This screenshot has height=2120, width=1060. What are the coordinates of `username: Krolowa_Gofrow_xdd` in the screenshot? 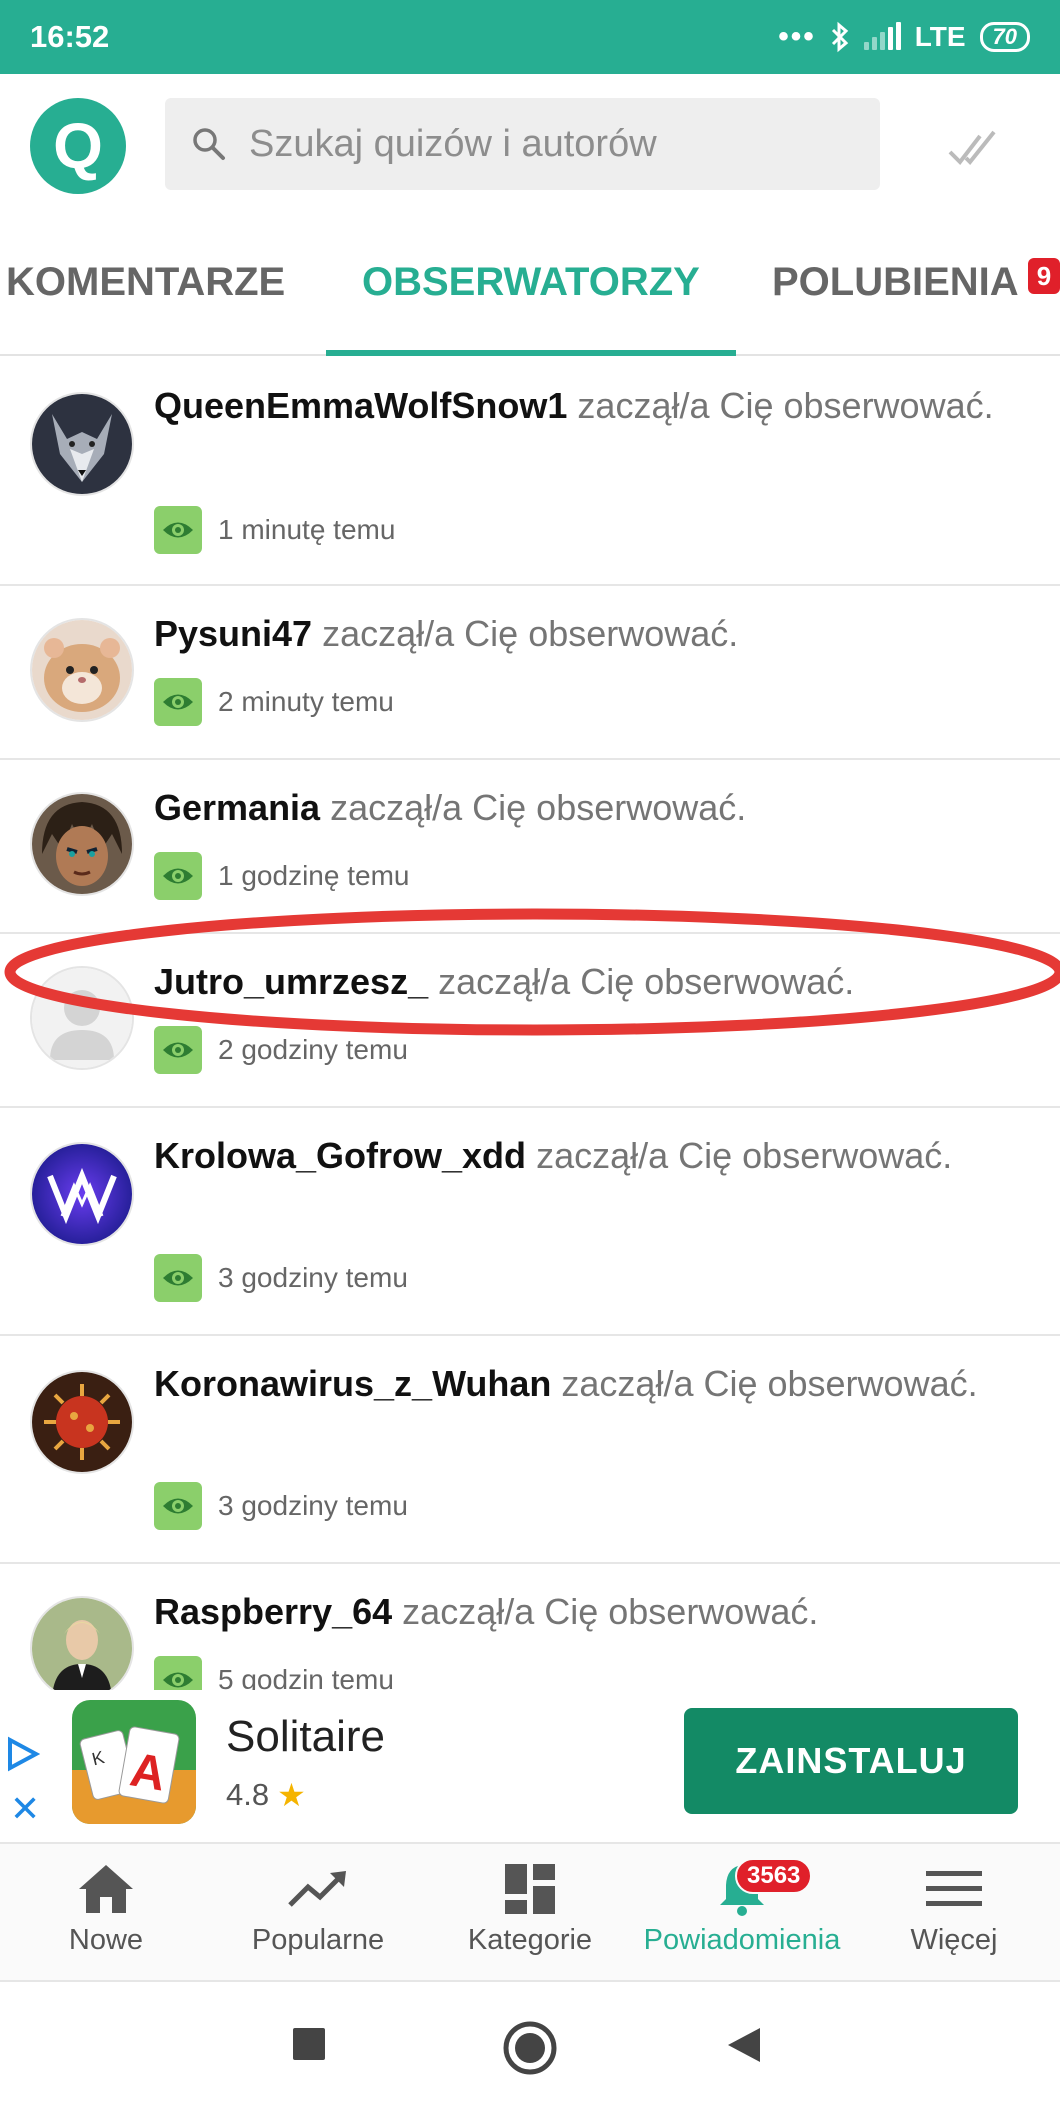 It's located at (340, 1155).